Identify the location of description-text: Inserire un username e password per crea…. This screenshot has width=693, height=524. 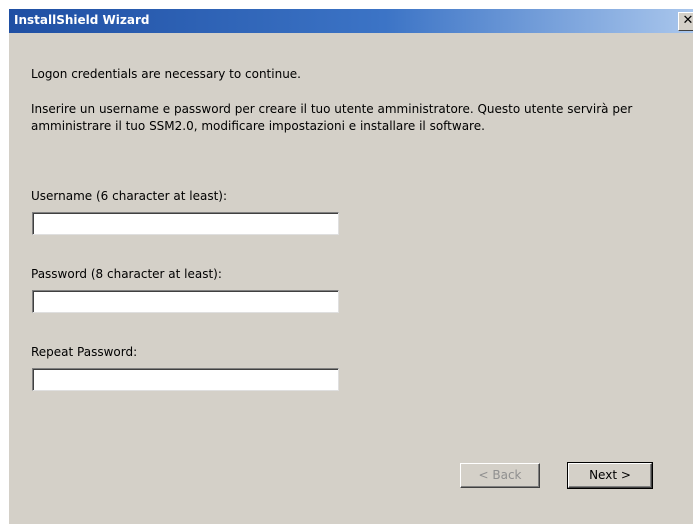
(332, 117).